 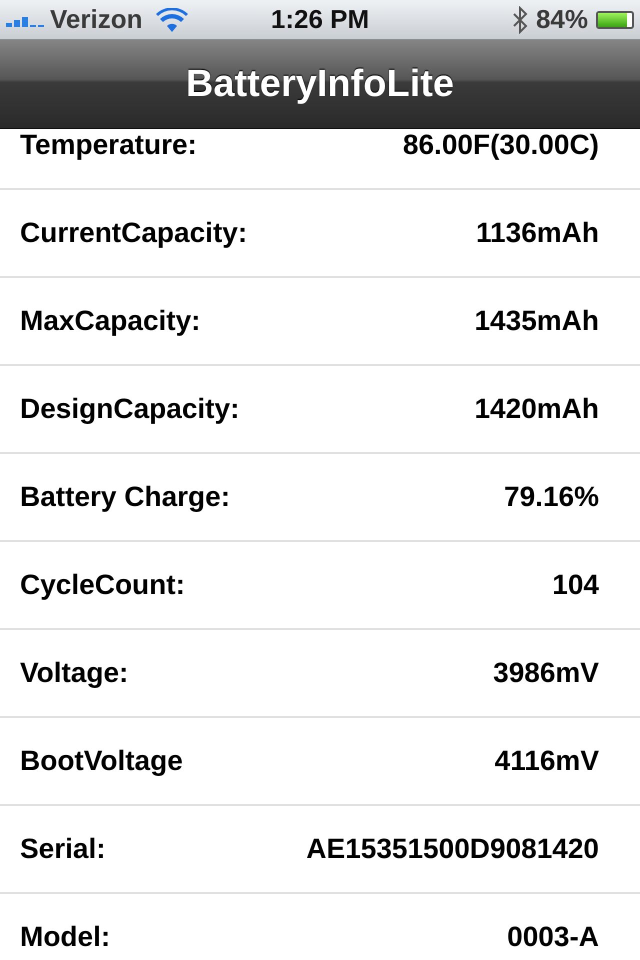 I want to click on row-value: 3986mV, so click(x=546, y=673).